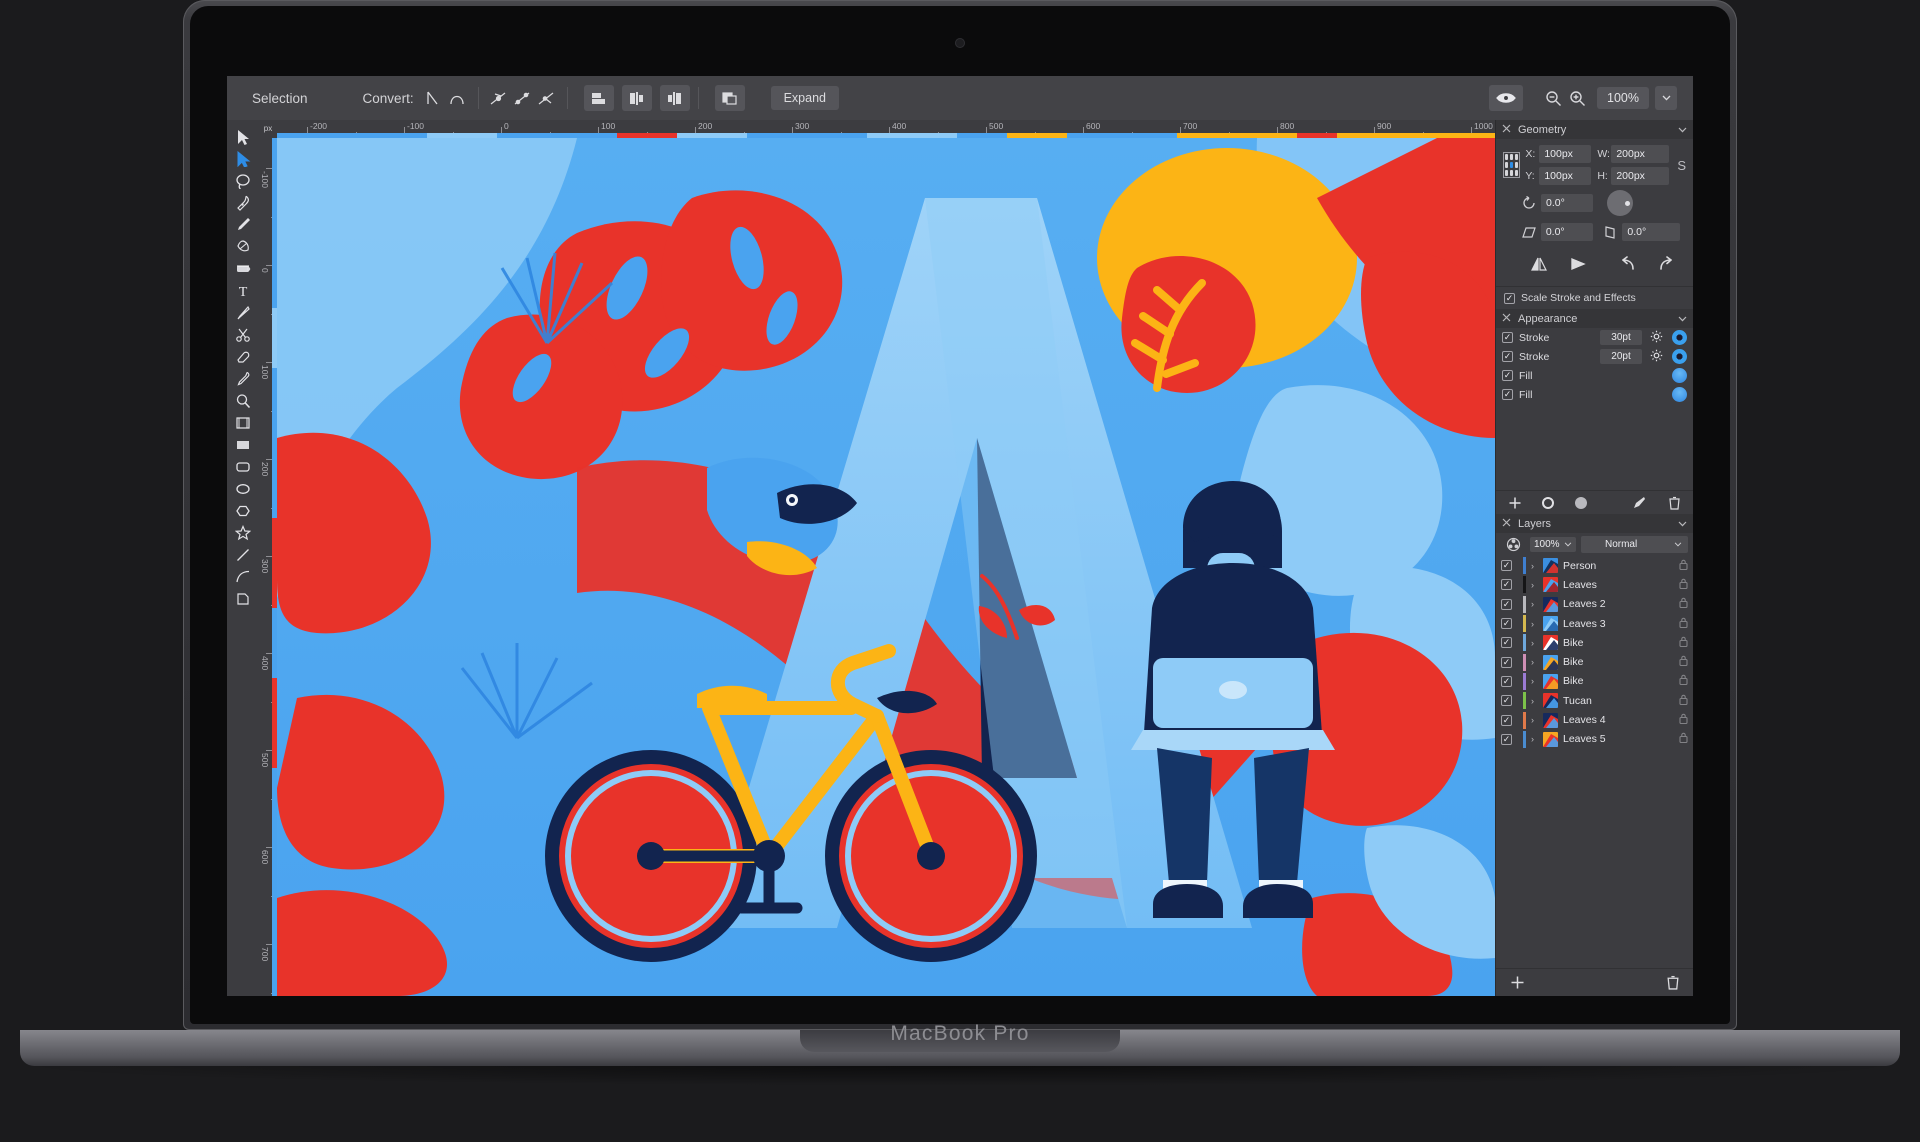  I want to click on layer-row: ✓ › Leaves 5, so click(1594, 739).